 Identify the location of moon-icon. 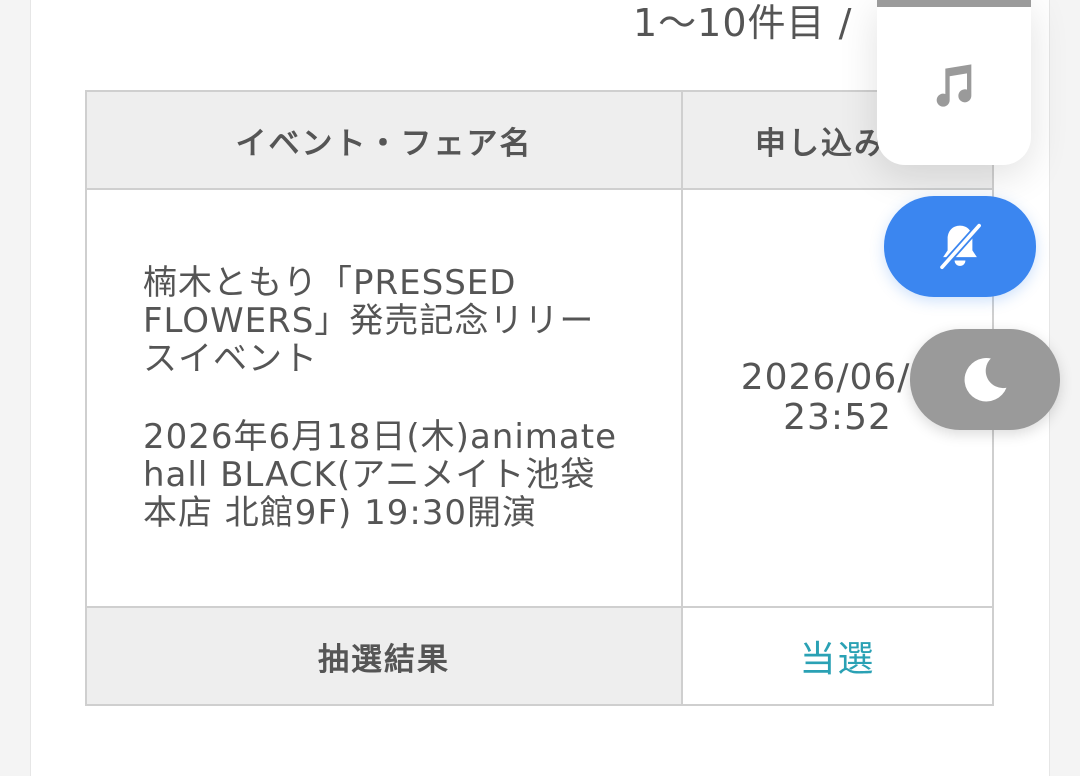
(985, 379).